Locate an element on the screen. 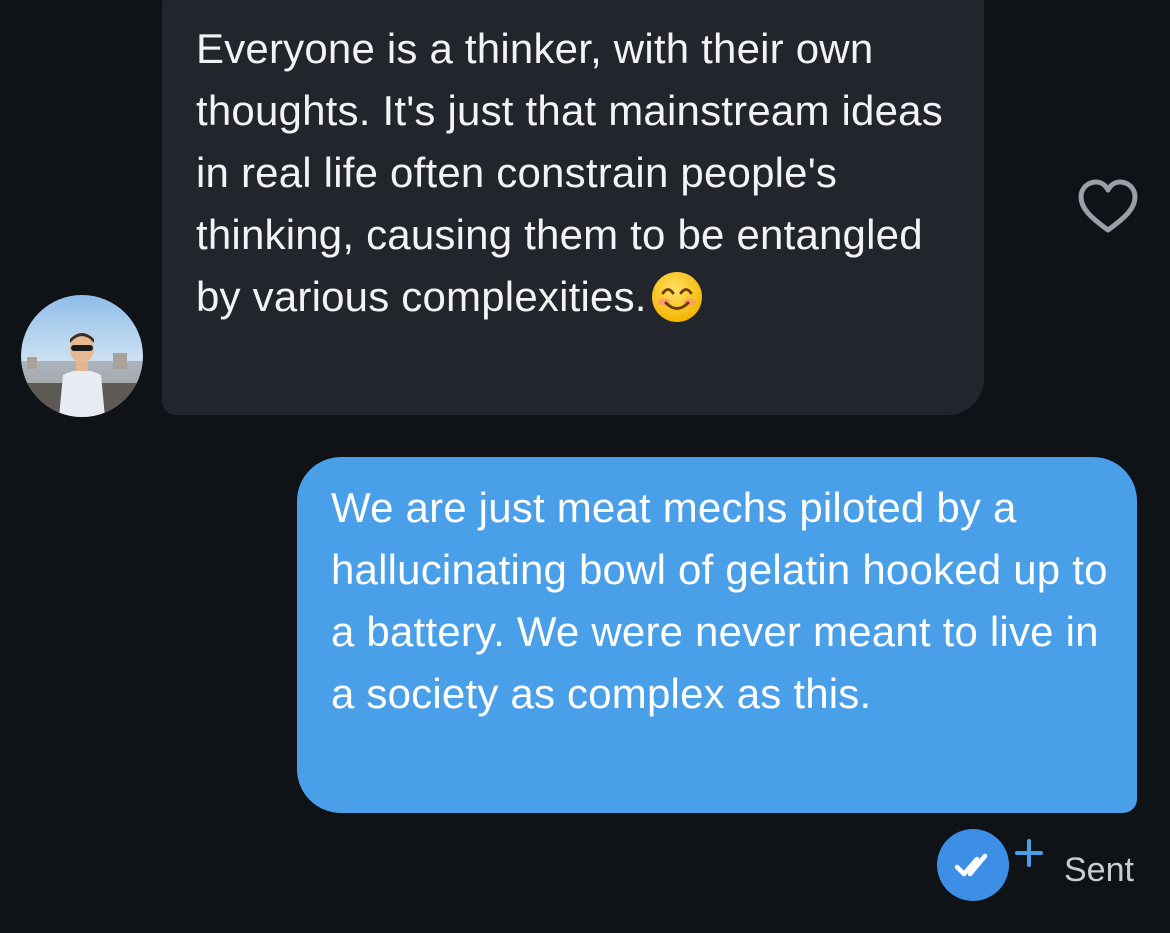 The height and width of the screenshot is (933, 1170). smiling-face-with-smiling-eyes-icon is located at coordinates (676, 297).